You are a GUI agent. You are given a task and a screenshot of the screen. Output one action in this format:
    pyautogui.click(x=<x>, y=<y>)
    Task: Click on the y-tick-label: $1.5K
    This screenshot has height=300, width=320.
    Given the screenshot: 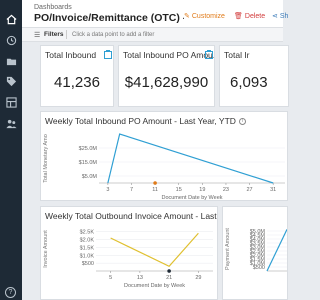 What is the action you would take?
    pyautogui.click(x=87, y=248)
    